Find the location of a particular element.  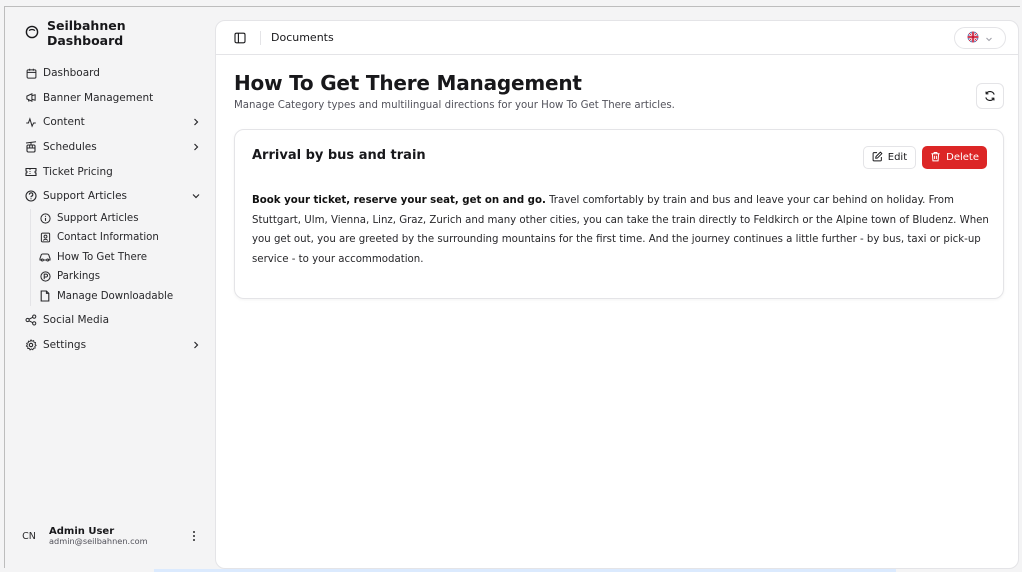

submenu-item-how-to-get-there: How To Get There is located at coordinates (122, 258).